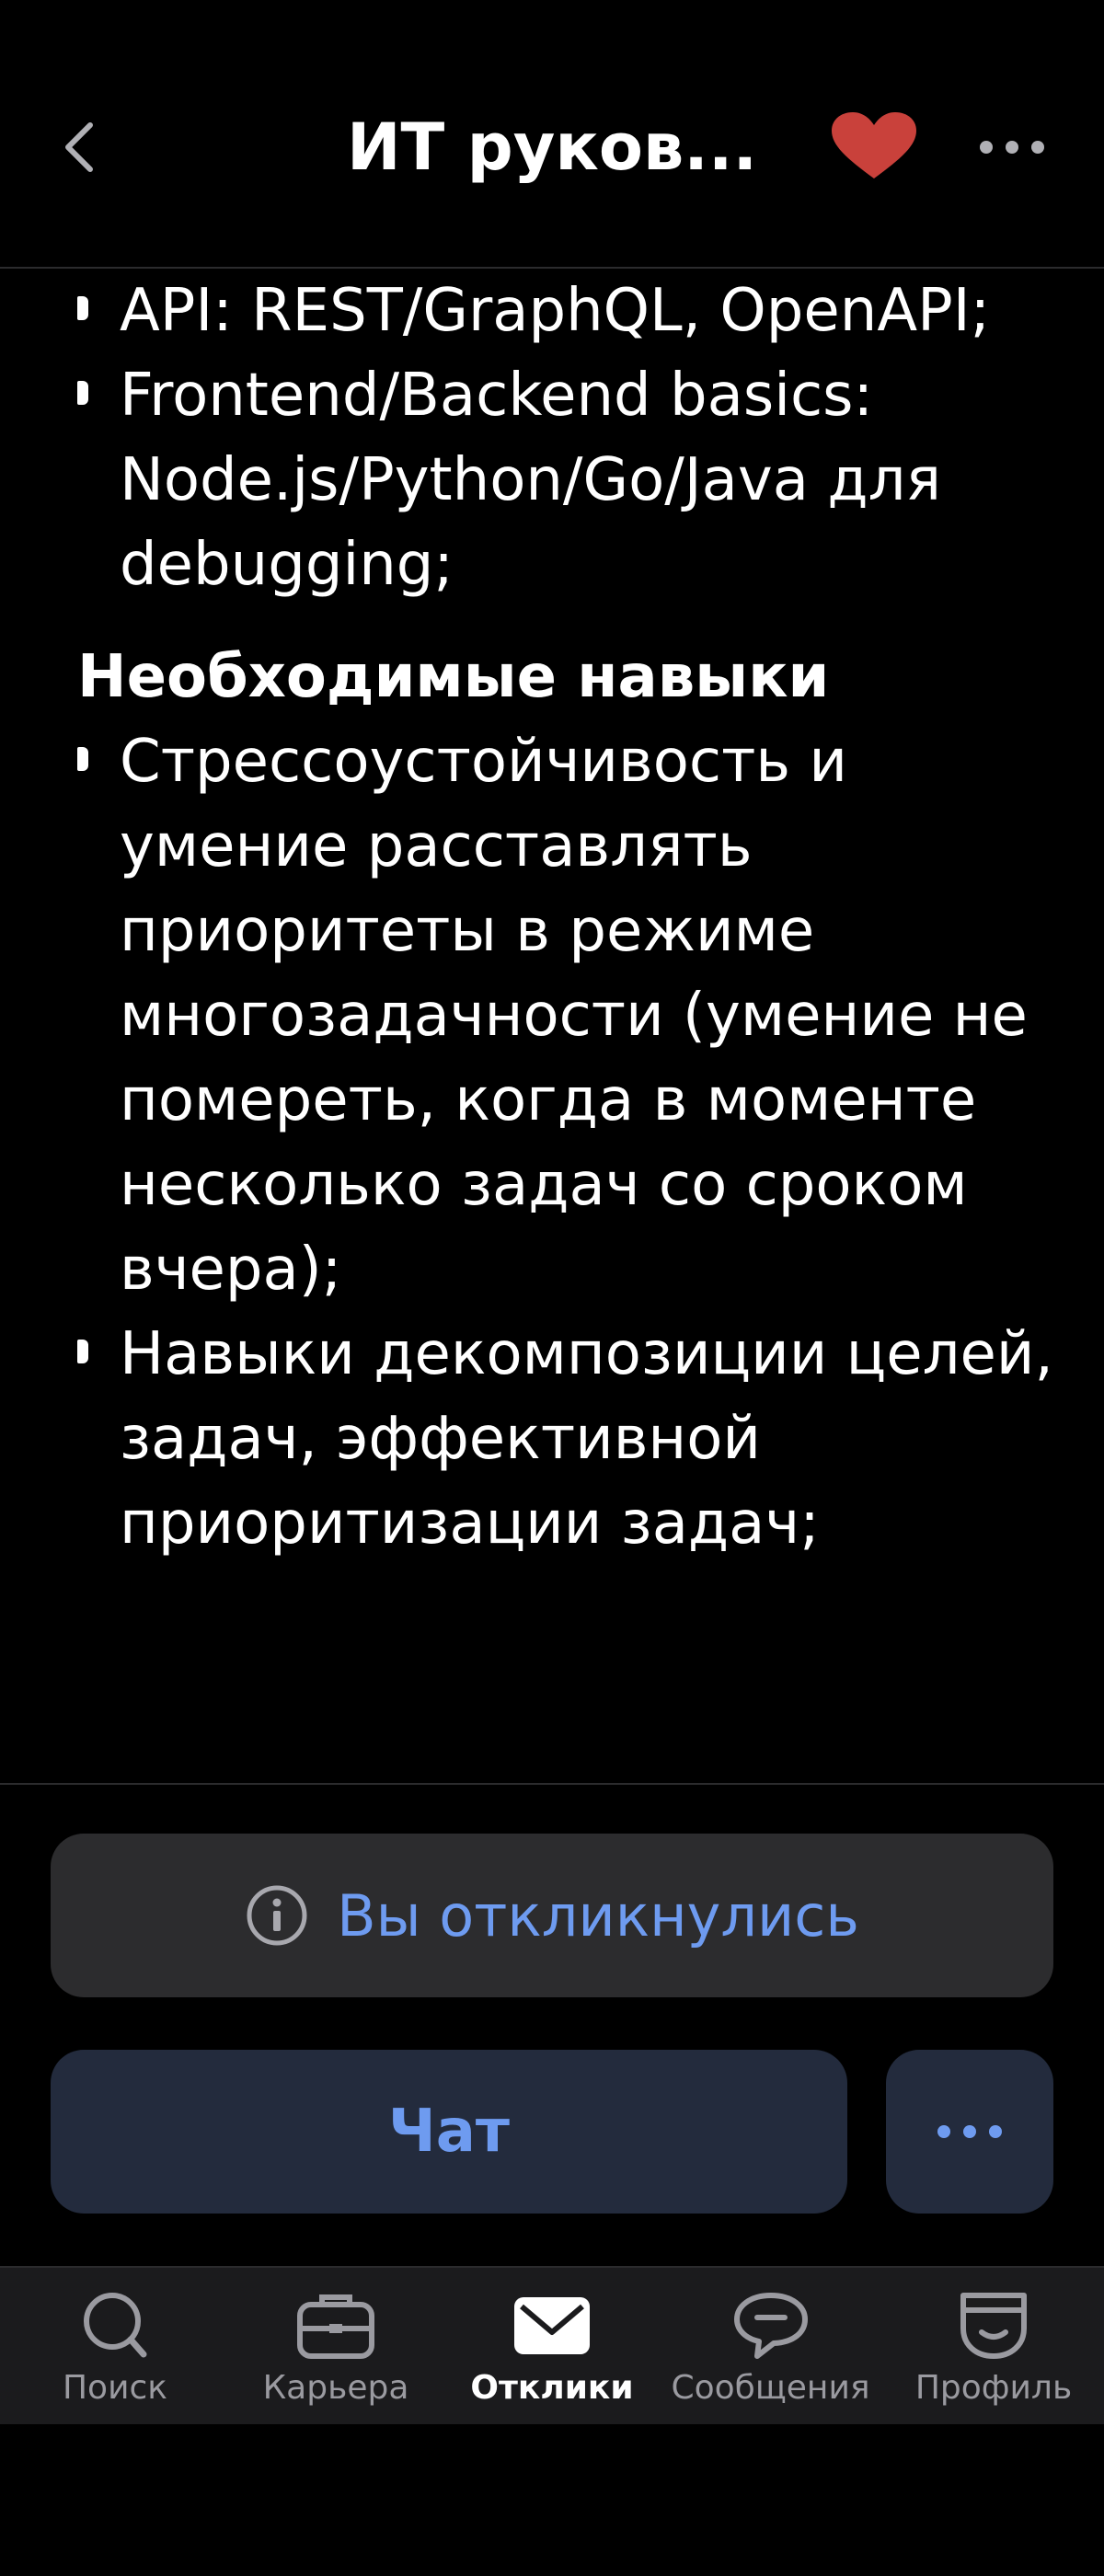 The height and width of the screenshot is (2576, 1104). I want to click on chat-bubble-icon, so click(770, 2326).